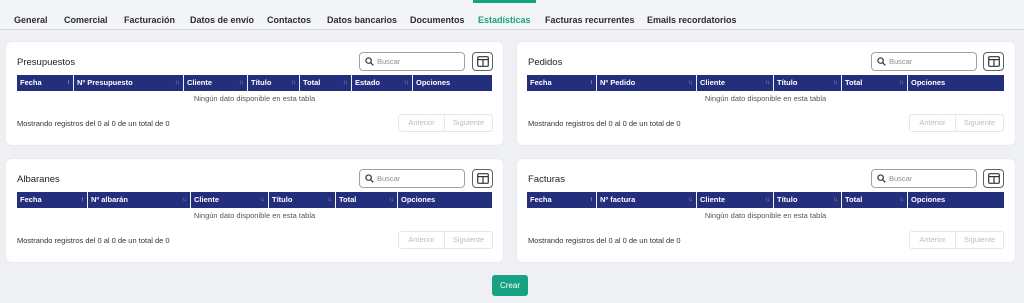  Describe the element at coordinates (289, 15) in the screenshot. I see `tab-contactos: Contactos` at that location.